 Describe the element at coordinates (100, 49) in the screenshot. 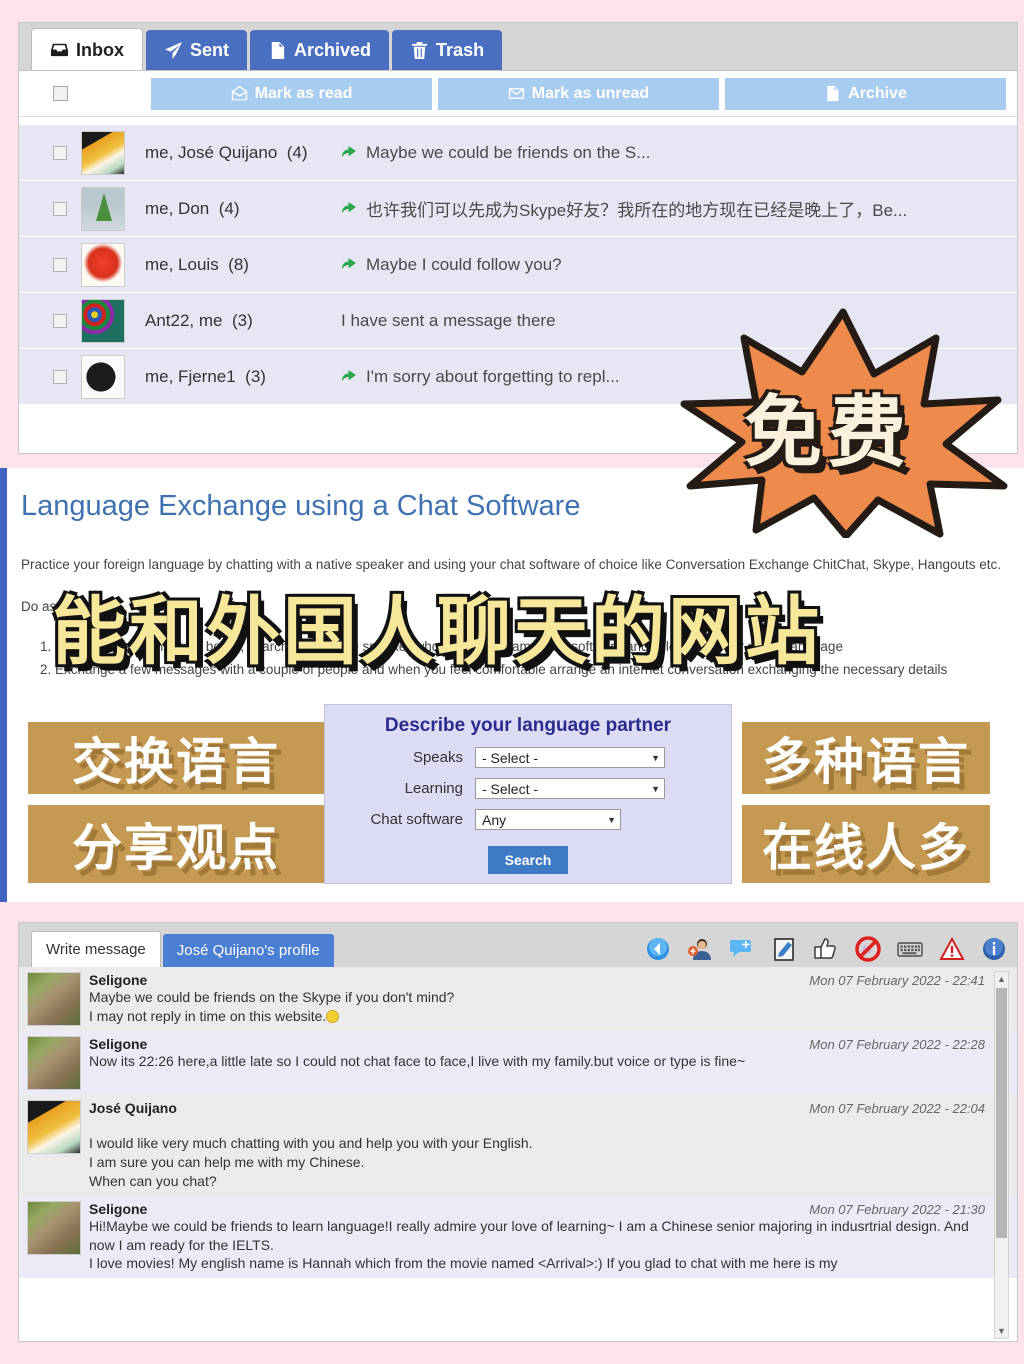

I see `tab-inbox-label: Inbox` at that location.